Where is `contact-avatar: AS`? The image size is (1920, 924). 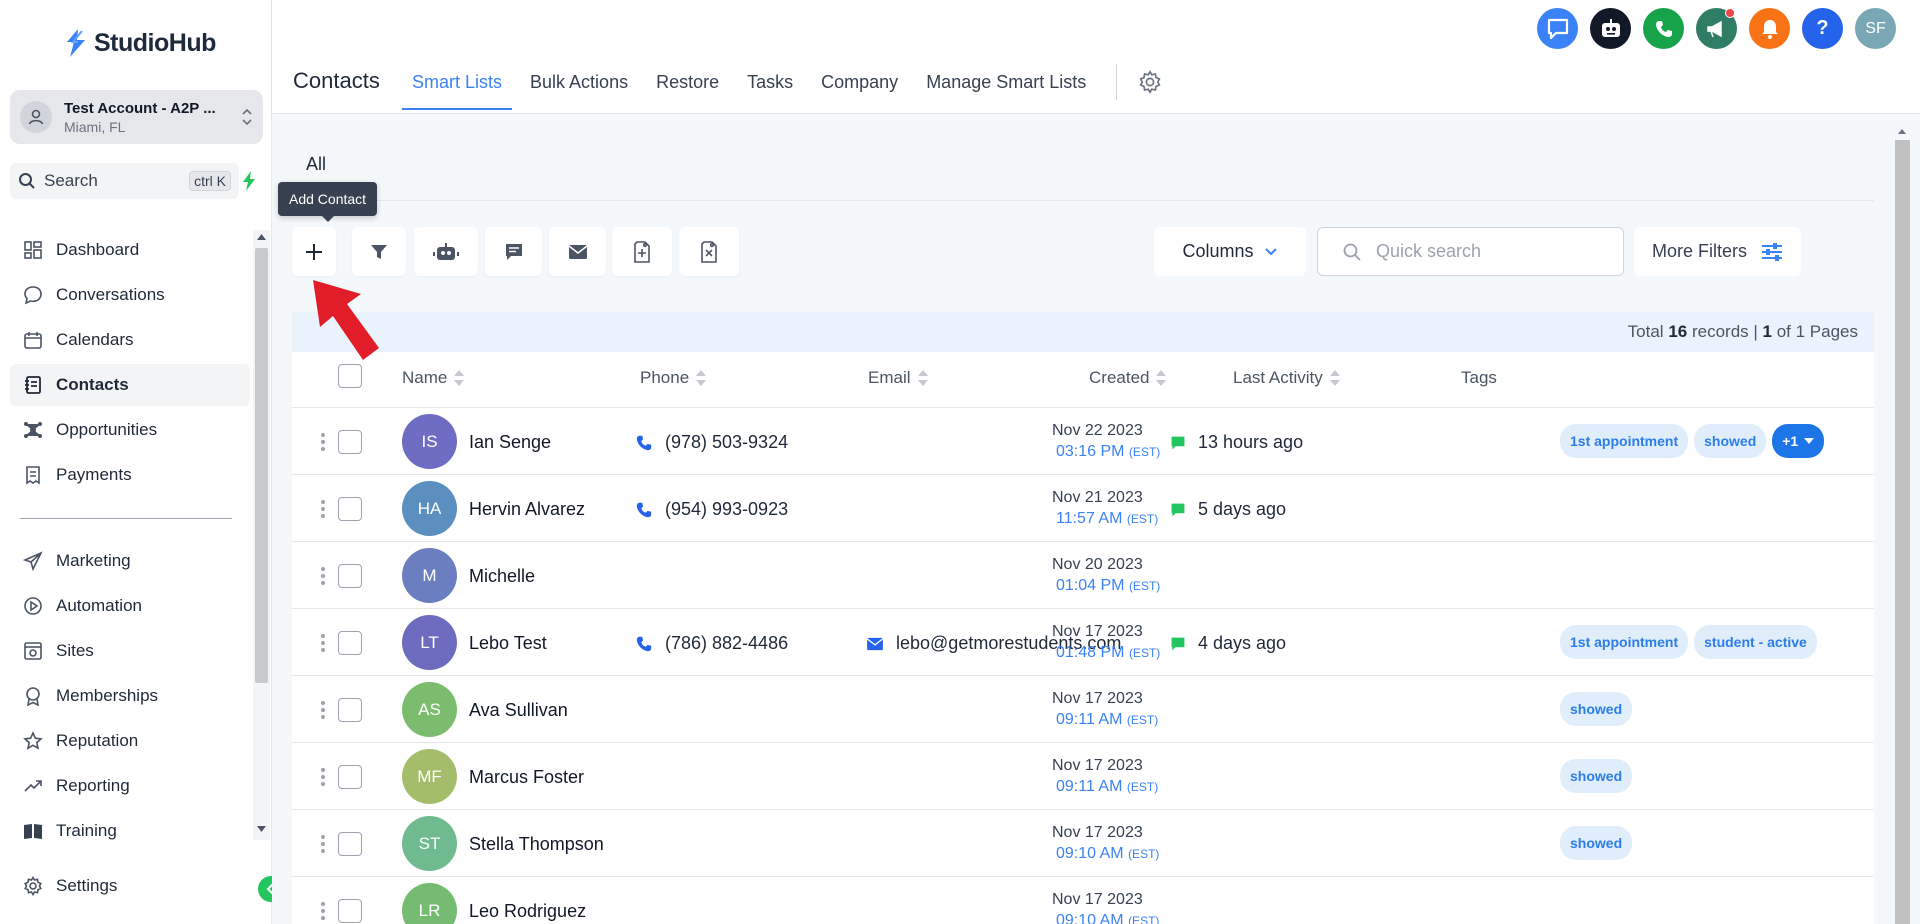 contact-avatar: AS is located at coordinates (429, 709).